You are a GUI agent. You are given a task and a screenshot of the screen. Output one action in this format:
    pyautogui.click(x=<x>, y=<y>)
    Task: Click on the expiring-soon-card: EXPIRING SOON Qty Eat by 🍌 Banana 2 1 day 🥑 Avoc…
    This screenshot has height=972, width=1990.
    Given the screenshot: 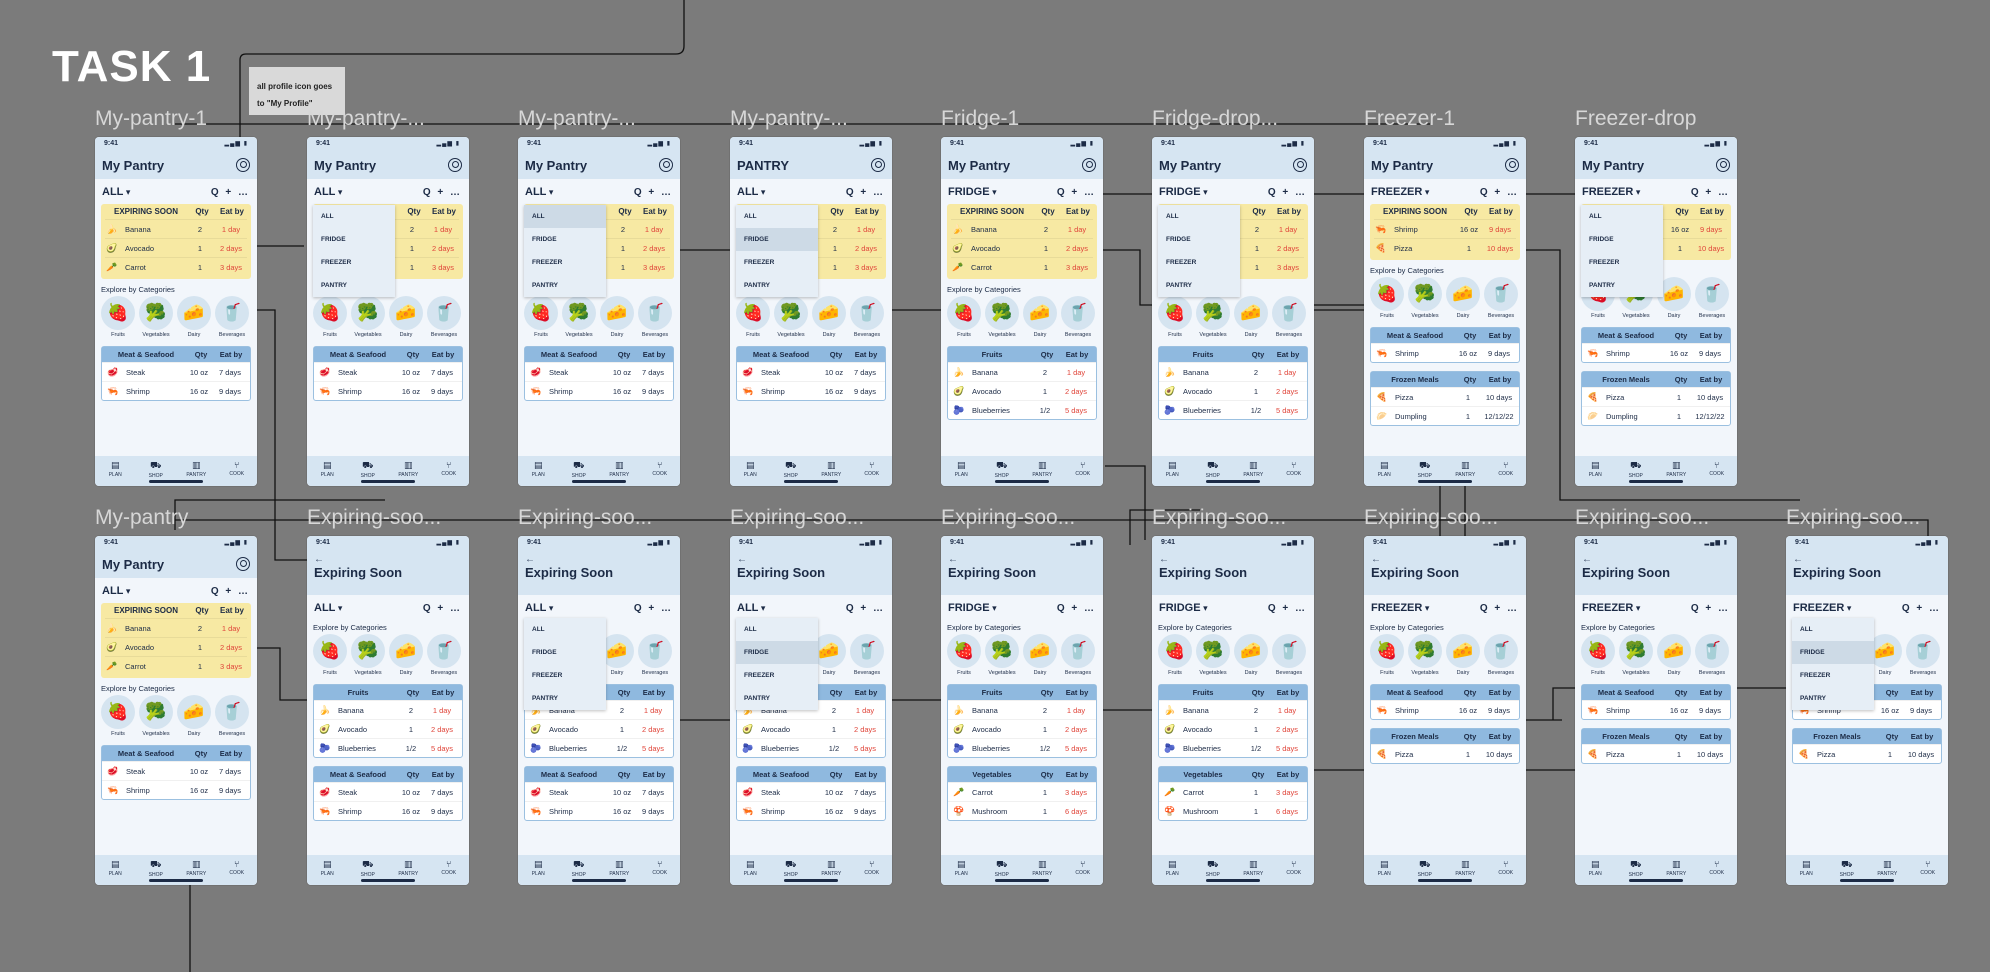 What is the action you would take?
    pyautogui.click(x=1022, y=241)
    